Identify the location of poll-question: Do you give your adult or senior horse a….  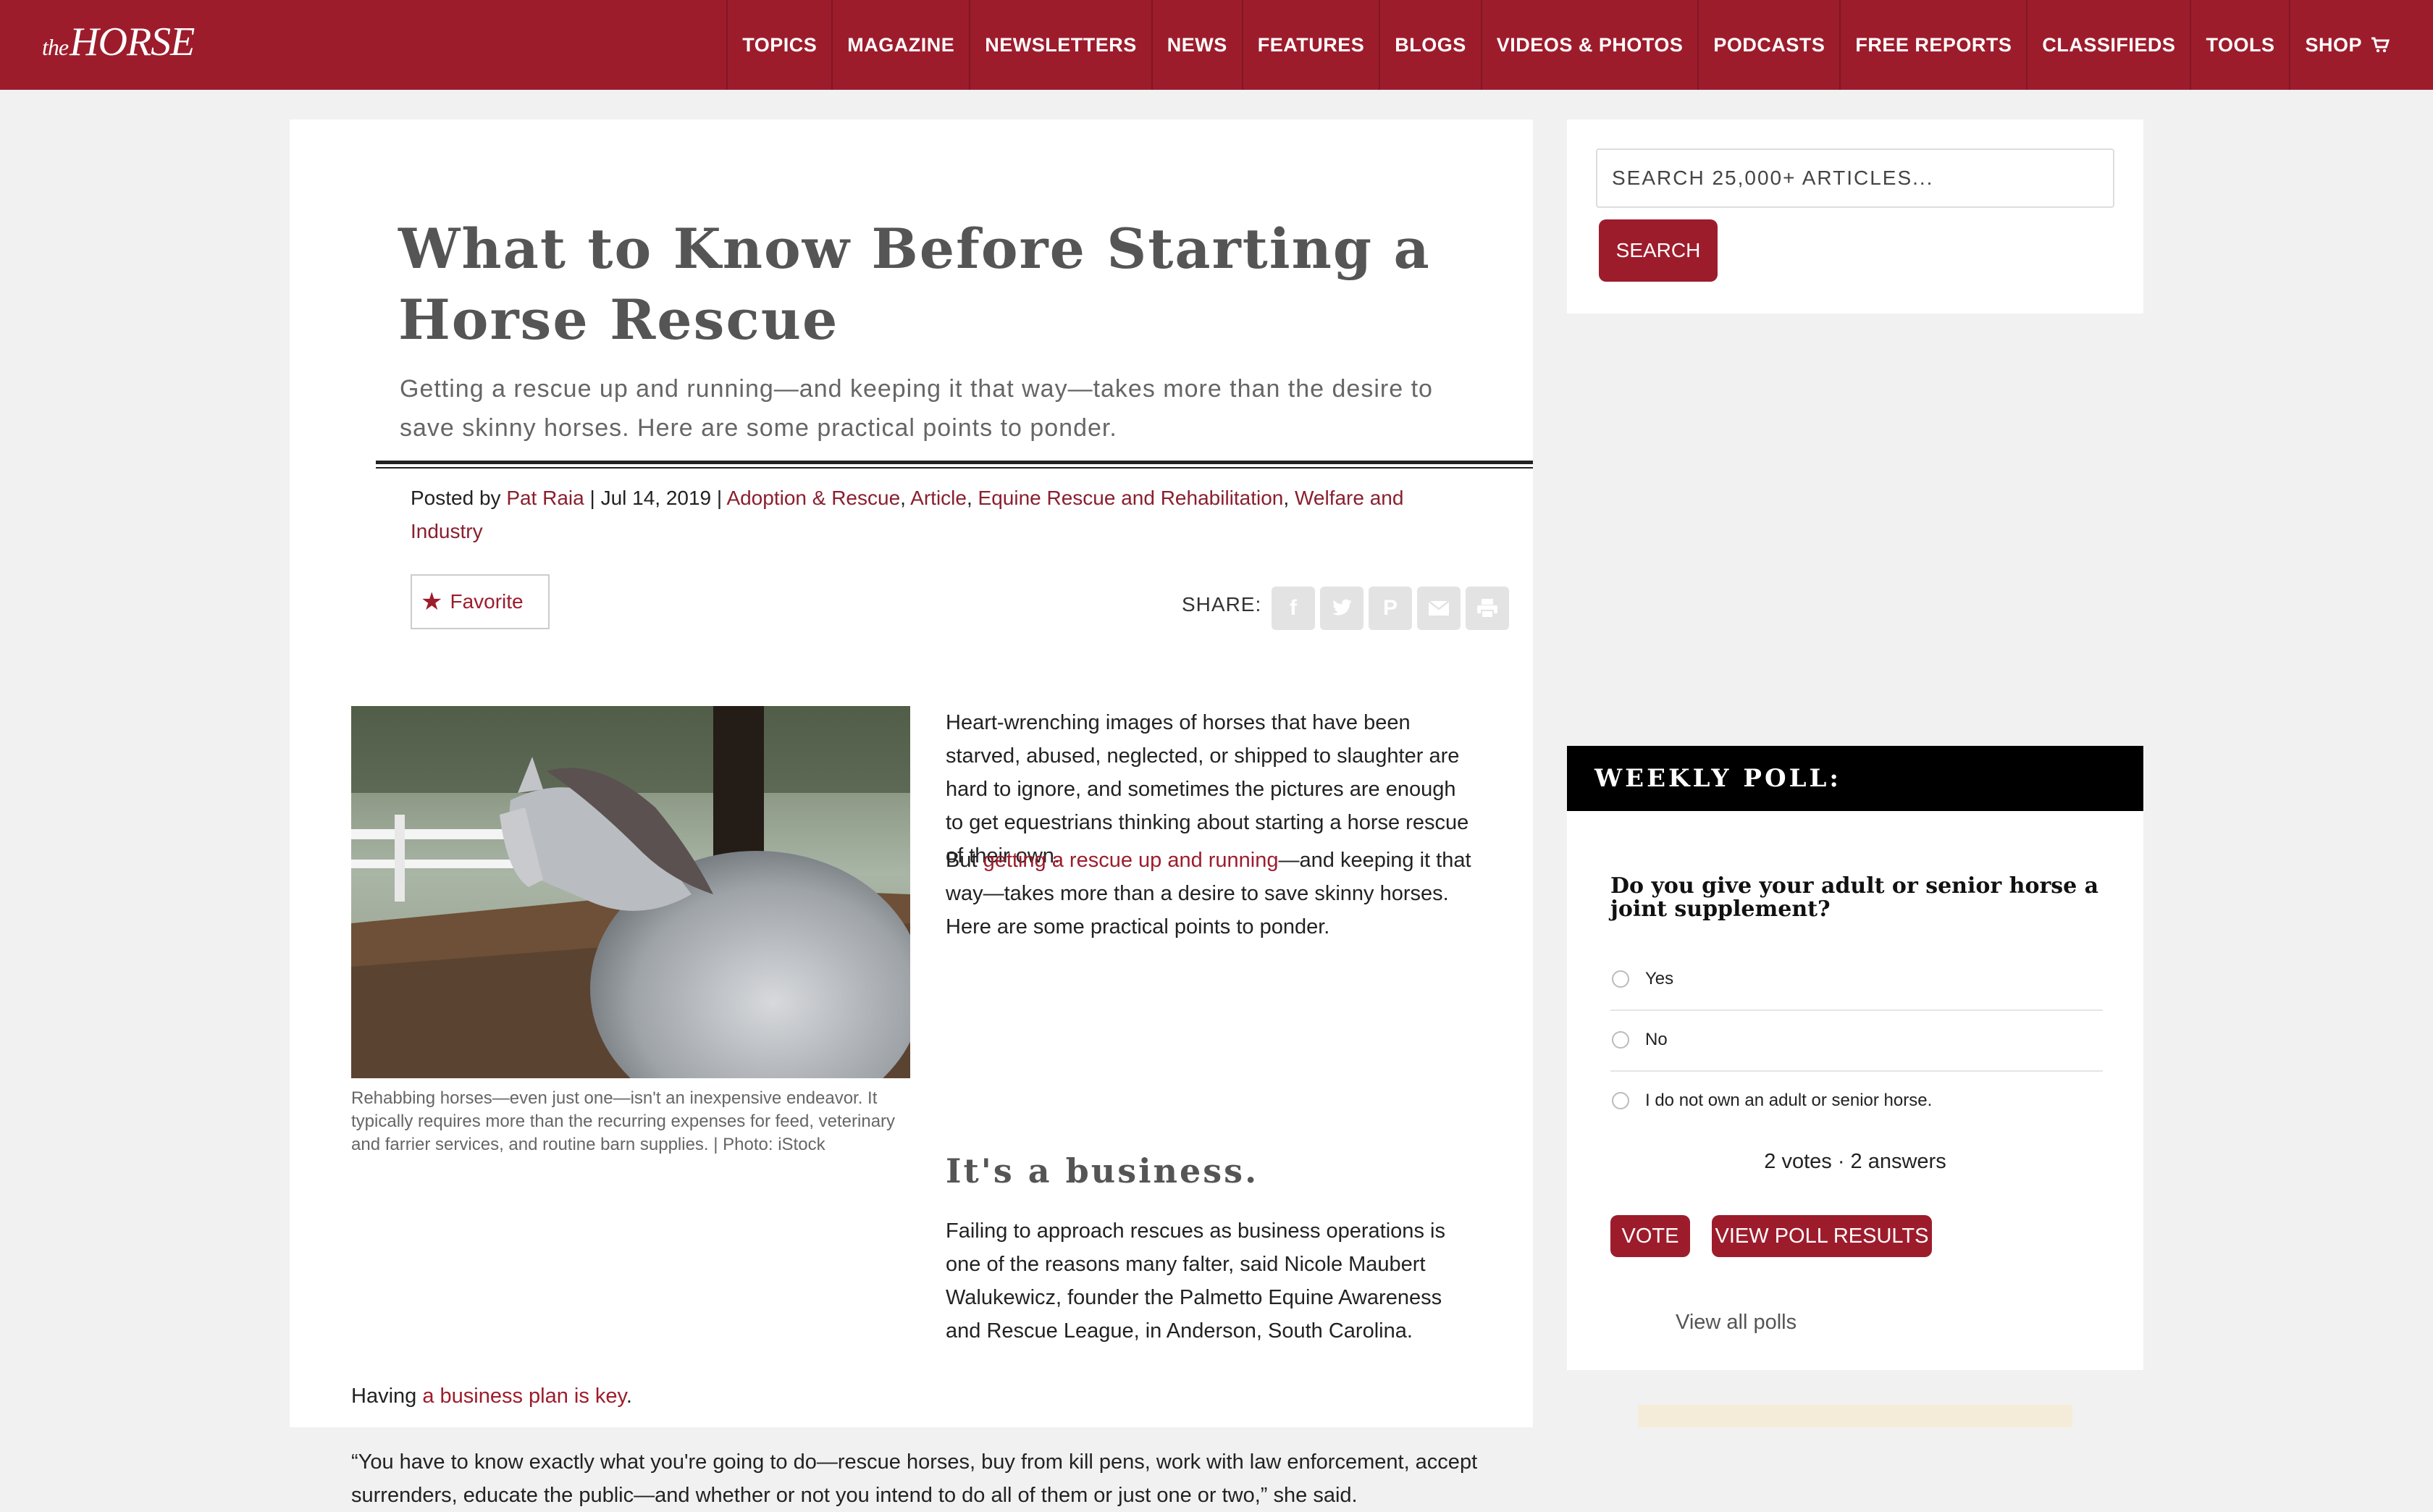
(1854, 897).